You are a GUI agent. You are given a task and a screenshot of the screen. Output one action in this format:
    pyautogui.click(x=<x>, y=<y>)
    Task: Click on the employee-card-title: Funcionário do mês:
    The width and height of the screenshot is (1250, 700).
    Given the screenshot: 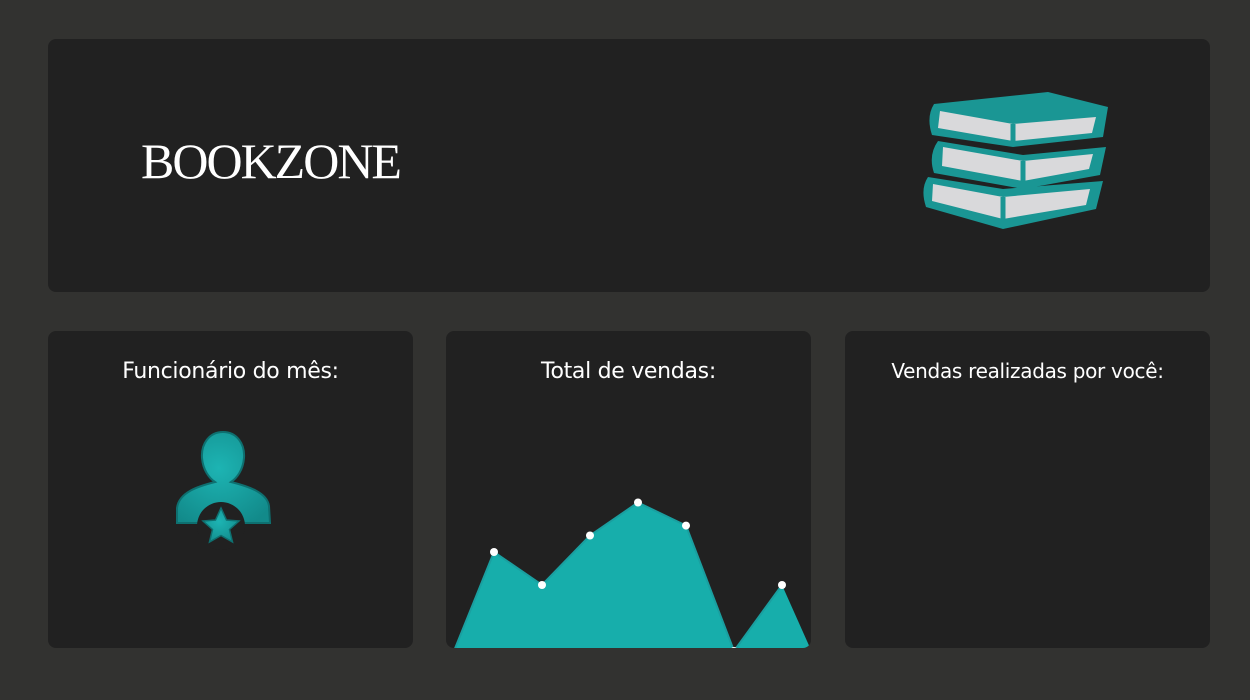 What is the action you would take?
    pyautogui.click(x=230, y=371)
    